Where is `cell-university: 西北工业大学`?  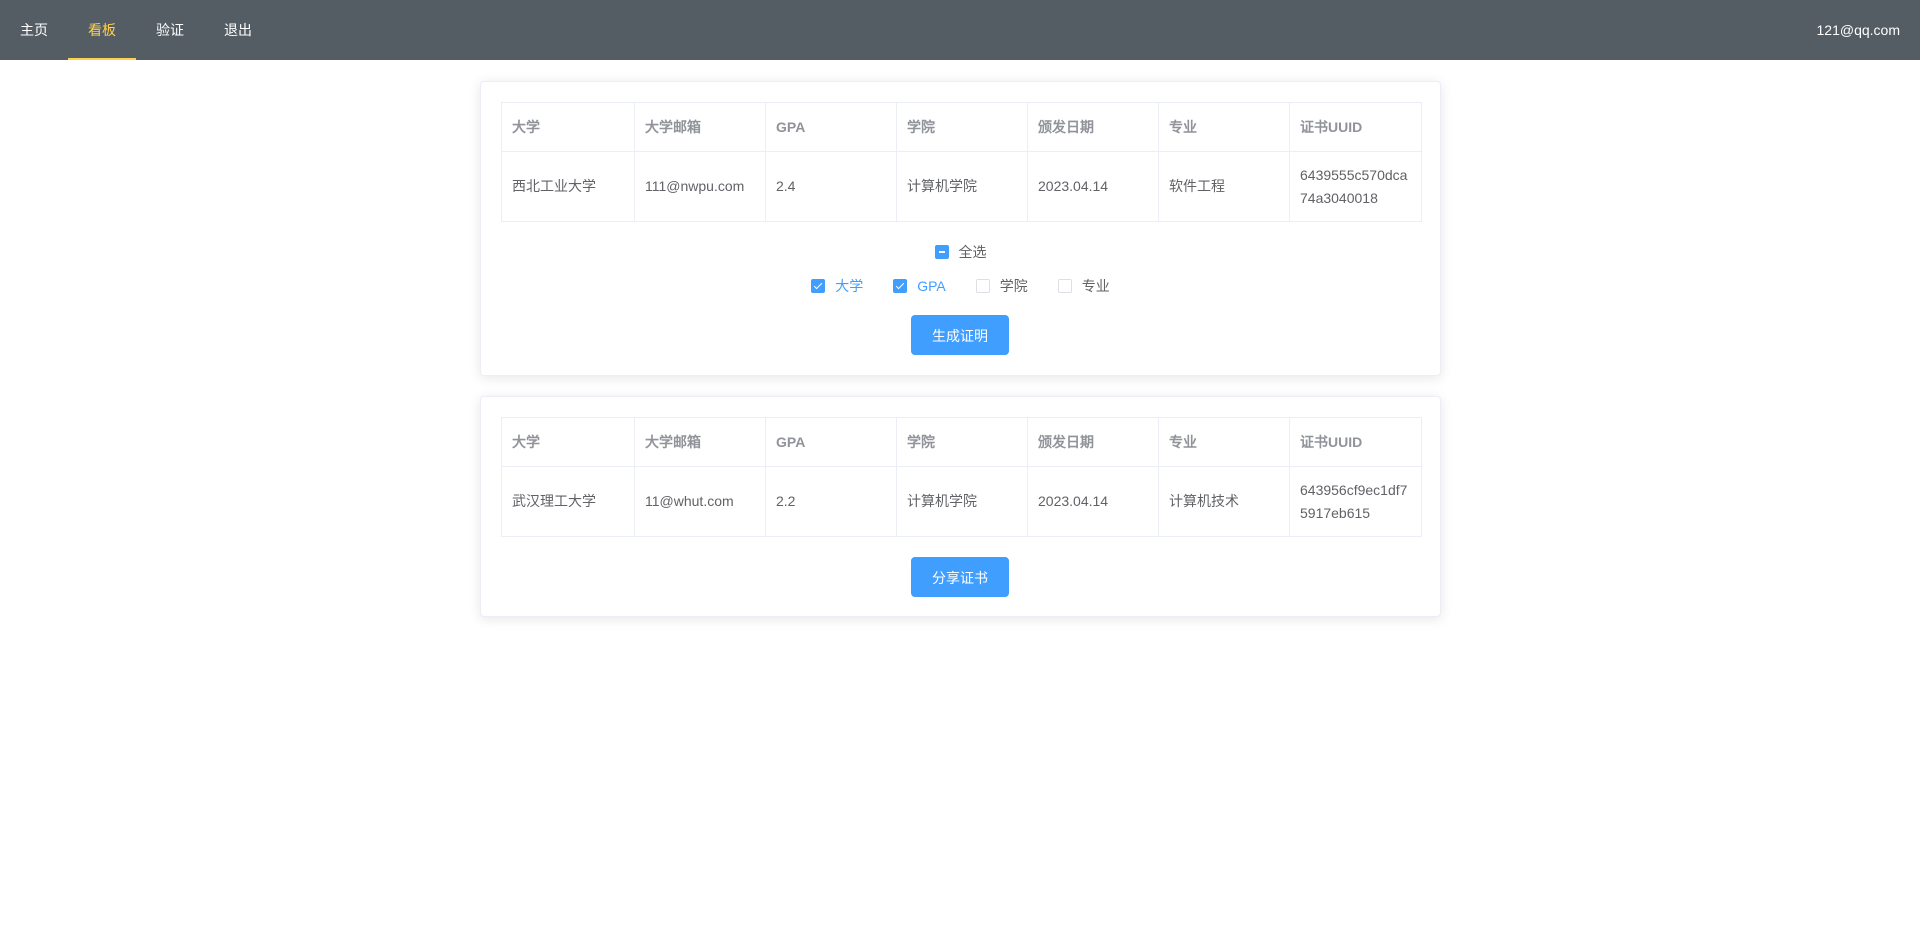 cell-university: 西北工业大学 is located at coordinates (568, 186).